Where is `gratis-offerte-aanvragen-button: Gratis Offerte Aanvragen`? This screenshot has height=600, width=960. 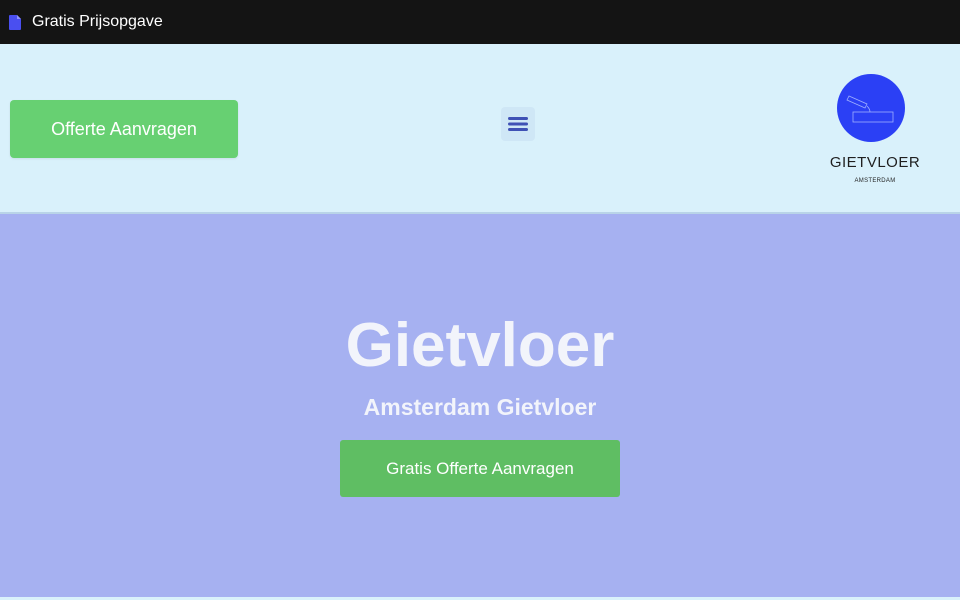 gratis-offerte-aanvragen-button: Gratis Offerte Aanvragen is located at coordinates (480, 468).